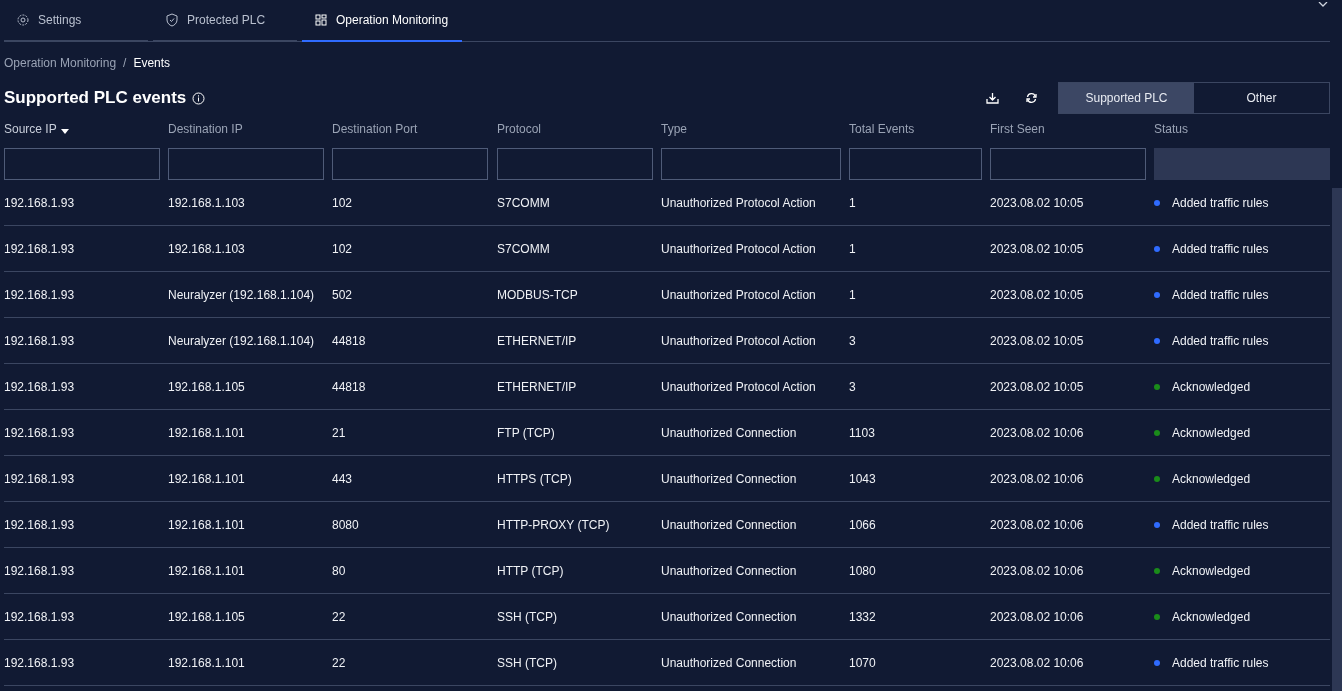  Describe the element at coordinates (862, 616) in the screenshot. I see `table-cell: 1332` at that location.